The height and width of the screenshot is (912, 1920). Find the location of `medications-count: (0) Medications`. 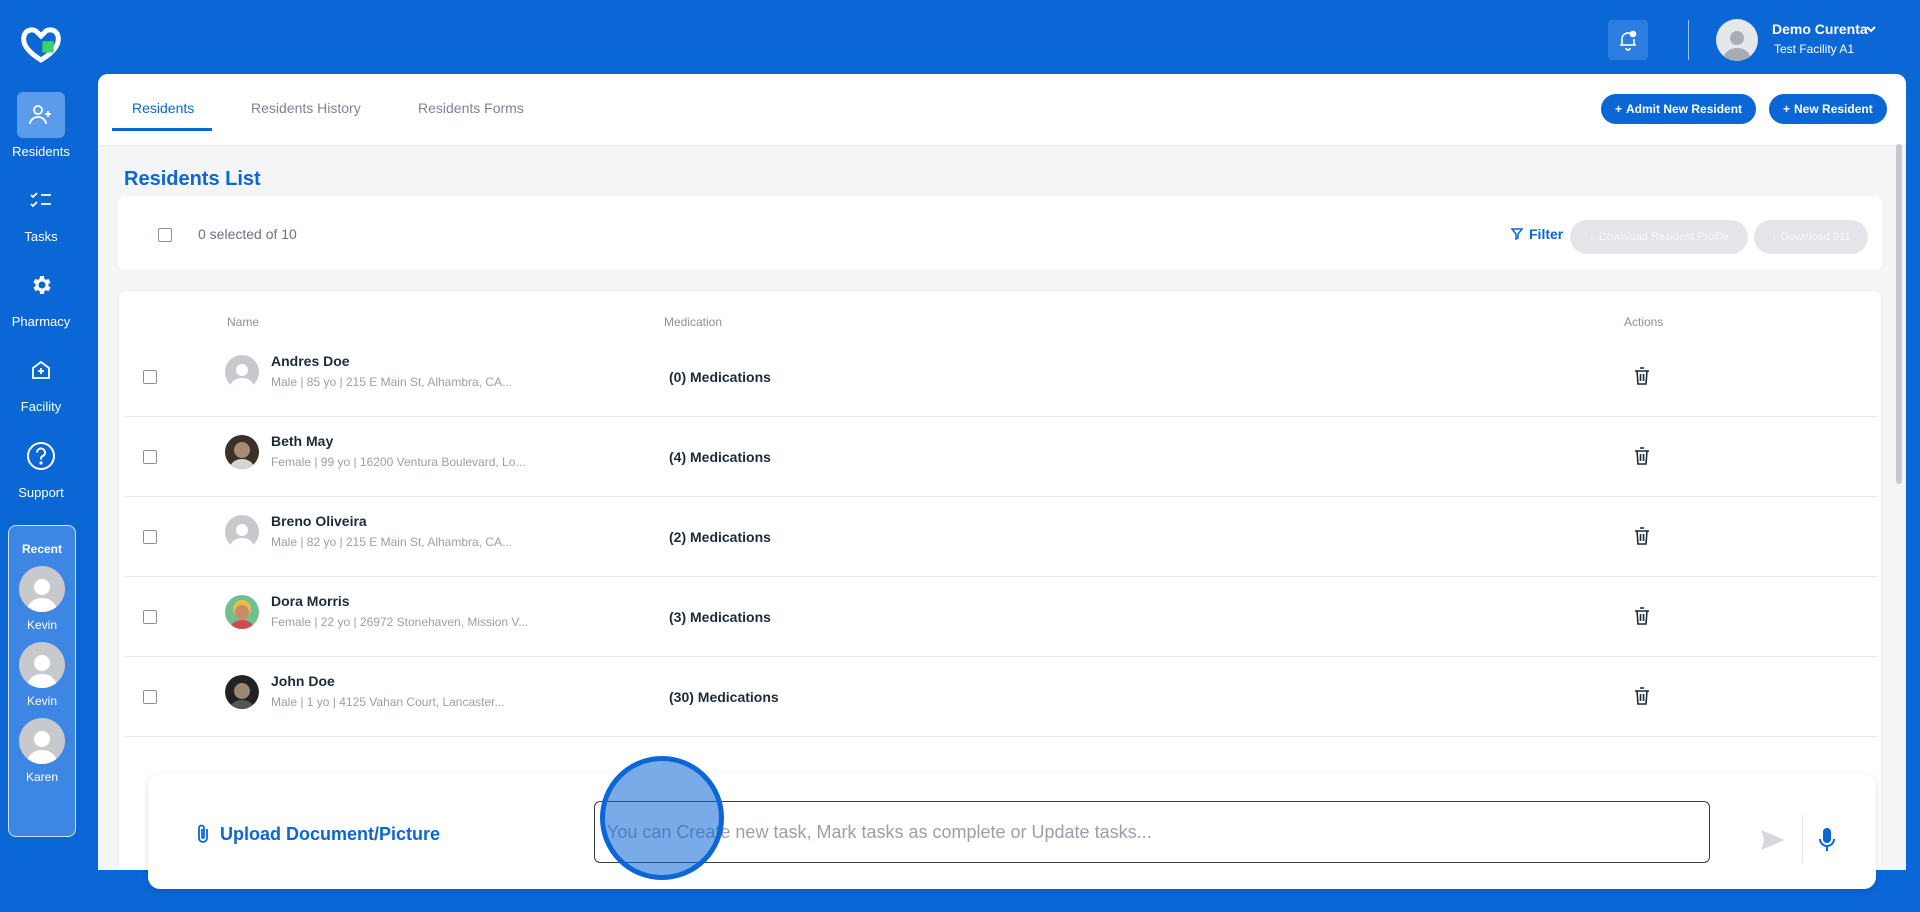

medications-count: (0) Medications is located at coordinates (720, 377).